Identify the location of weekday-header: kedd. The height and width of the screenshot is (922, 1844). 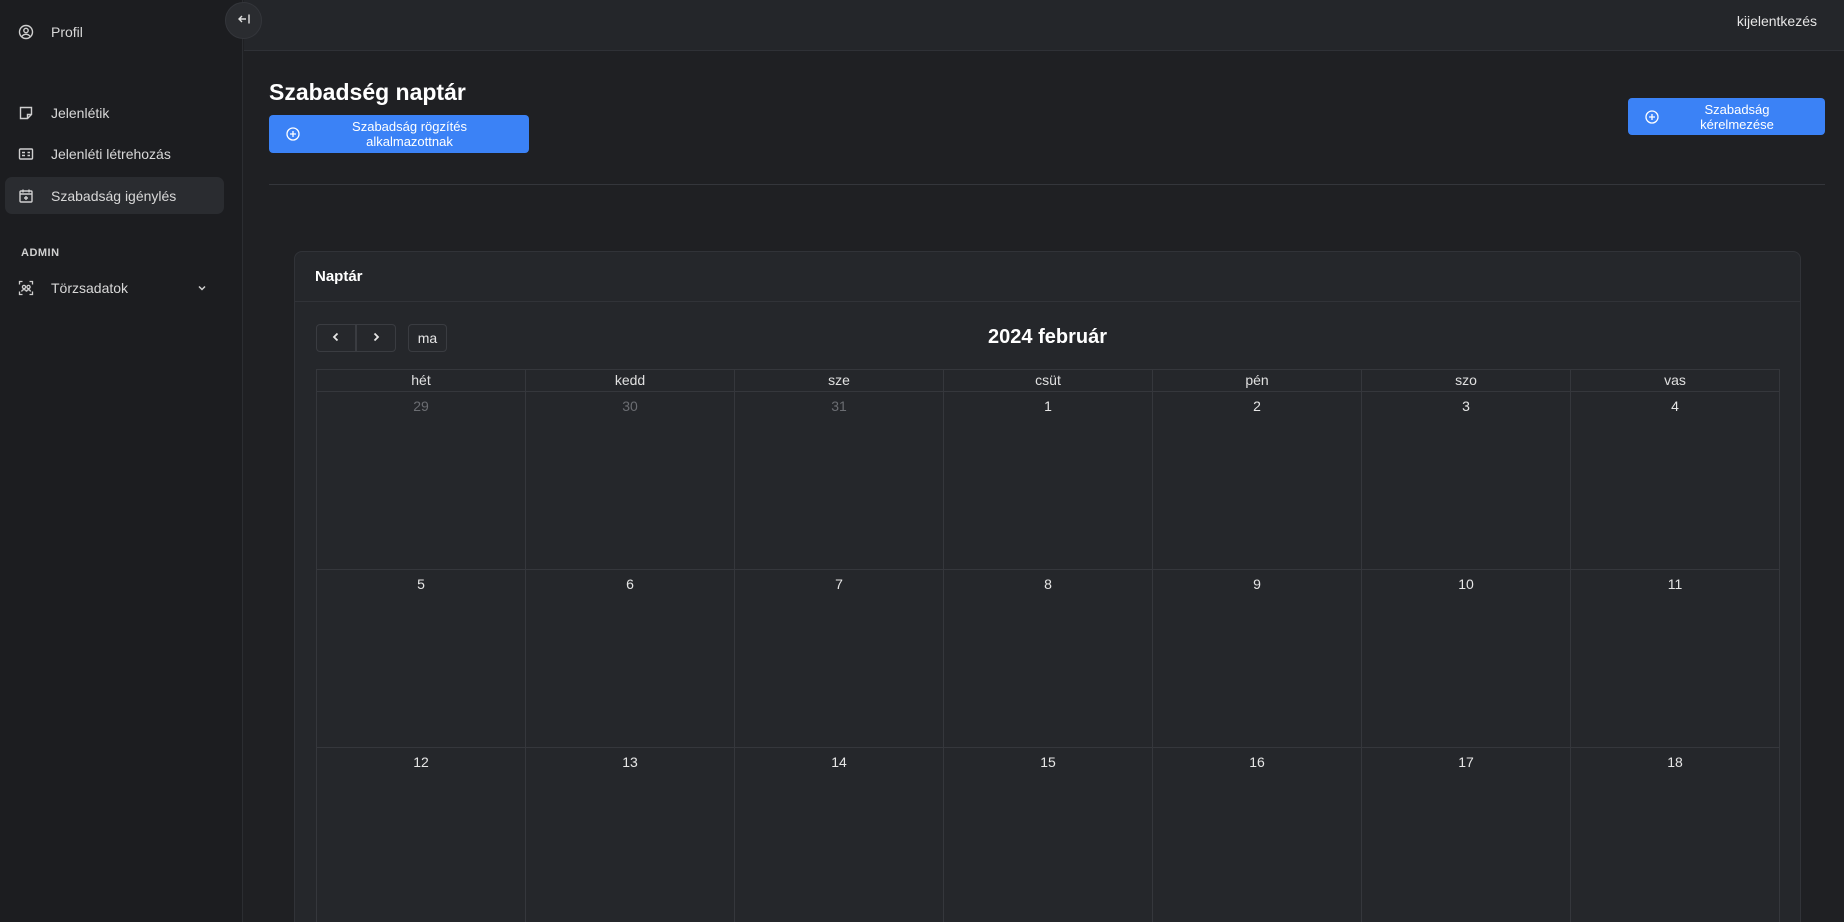
(630, 381).